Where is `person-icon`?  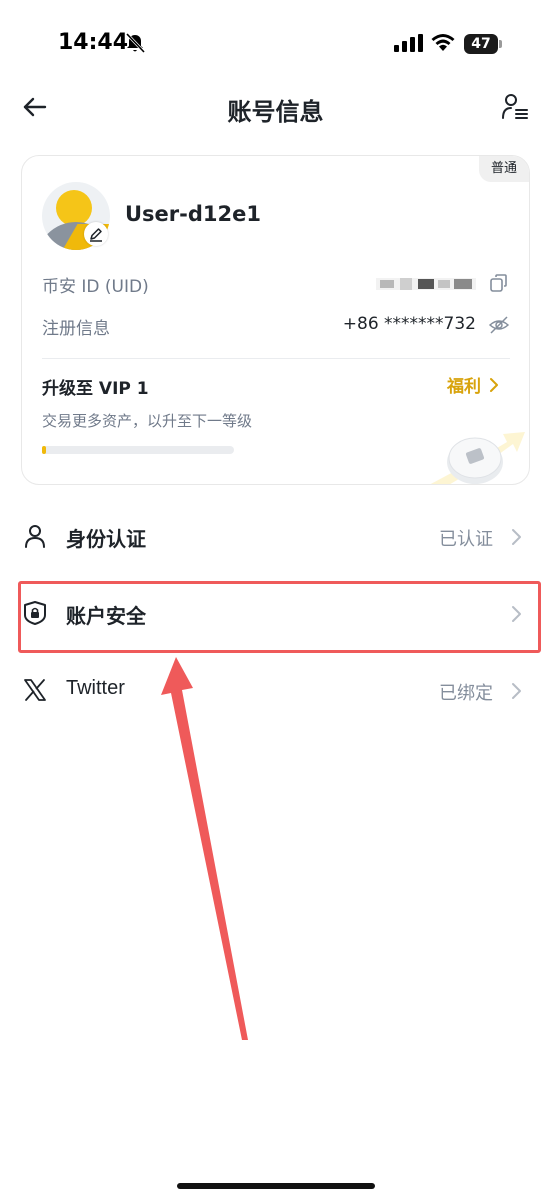
person-icon is located at coordinates (35, 536).